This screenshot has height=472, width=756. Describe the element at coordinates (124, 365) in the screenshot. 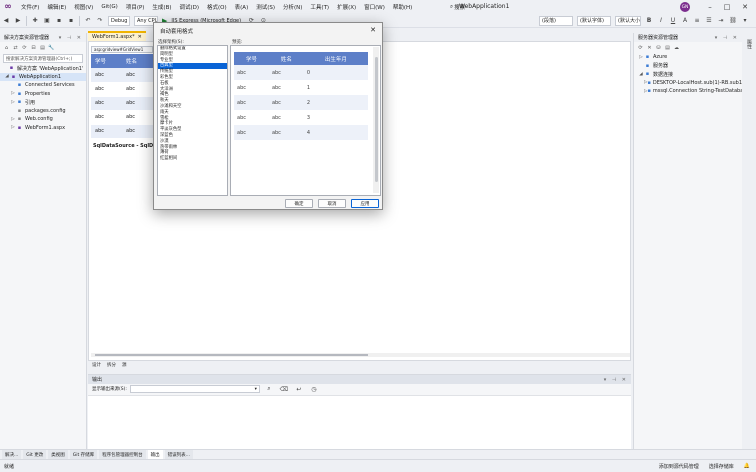

I see `tab-source: 源` at that location.